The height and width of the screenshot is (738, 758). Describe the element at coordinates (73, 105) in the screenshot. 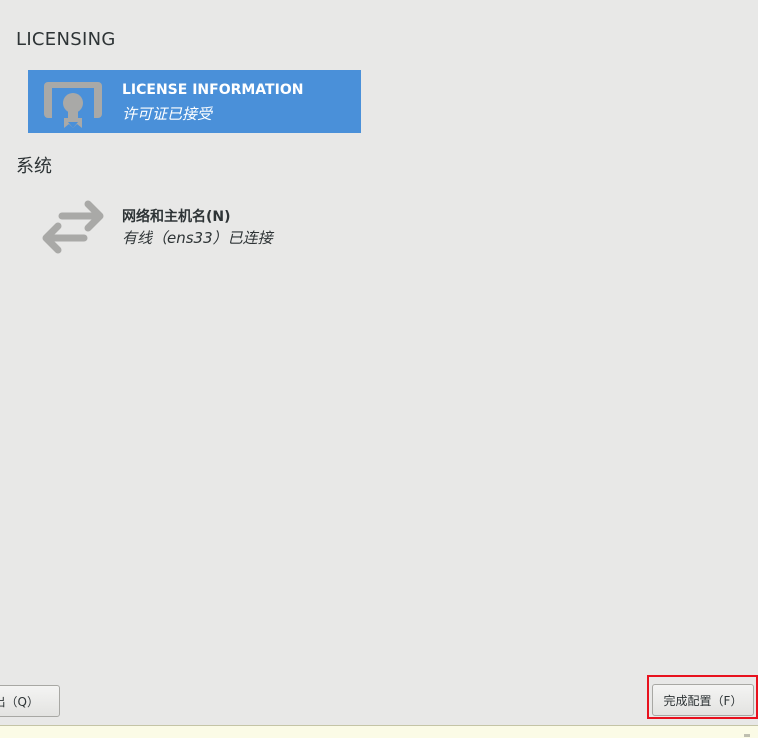

I see `certificate-icon` at that location.